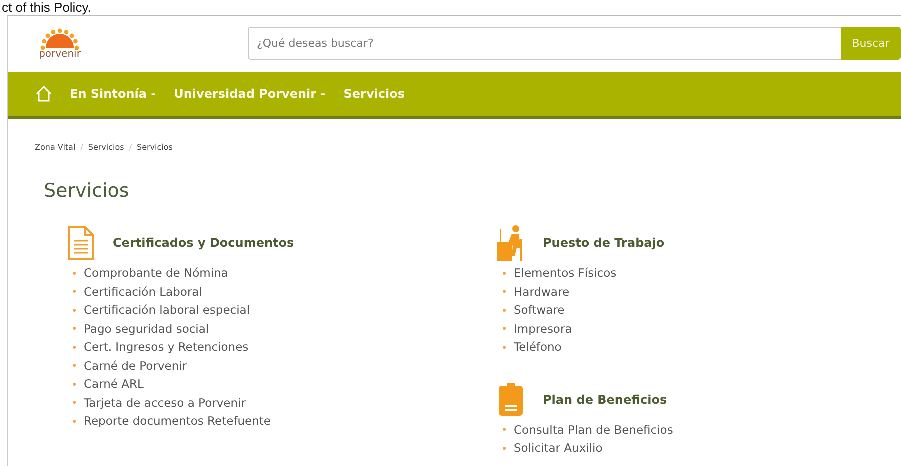  Describe the element at coordinates (543, 329) in the screenshot. I see `service-link: Impresora` at that location.